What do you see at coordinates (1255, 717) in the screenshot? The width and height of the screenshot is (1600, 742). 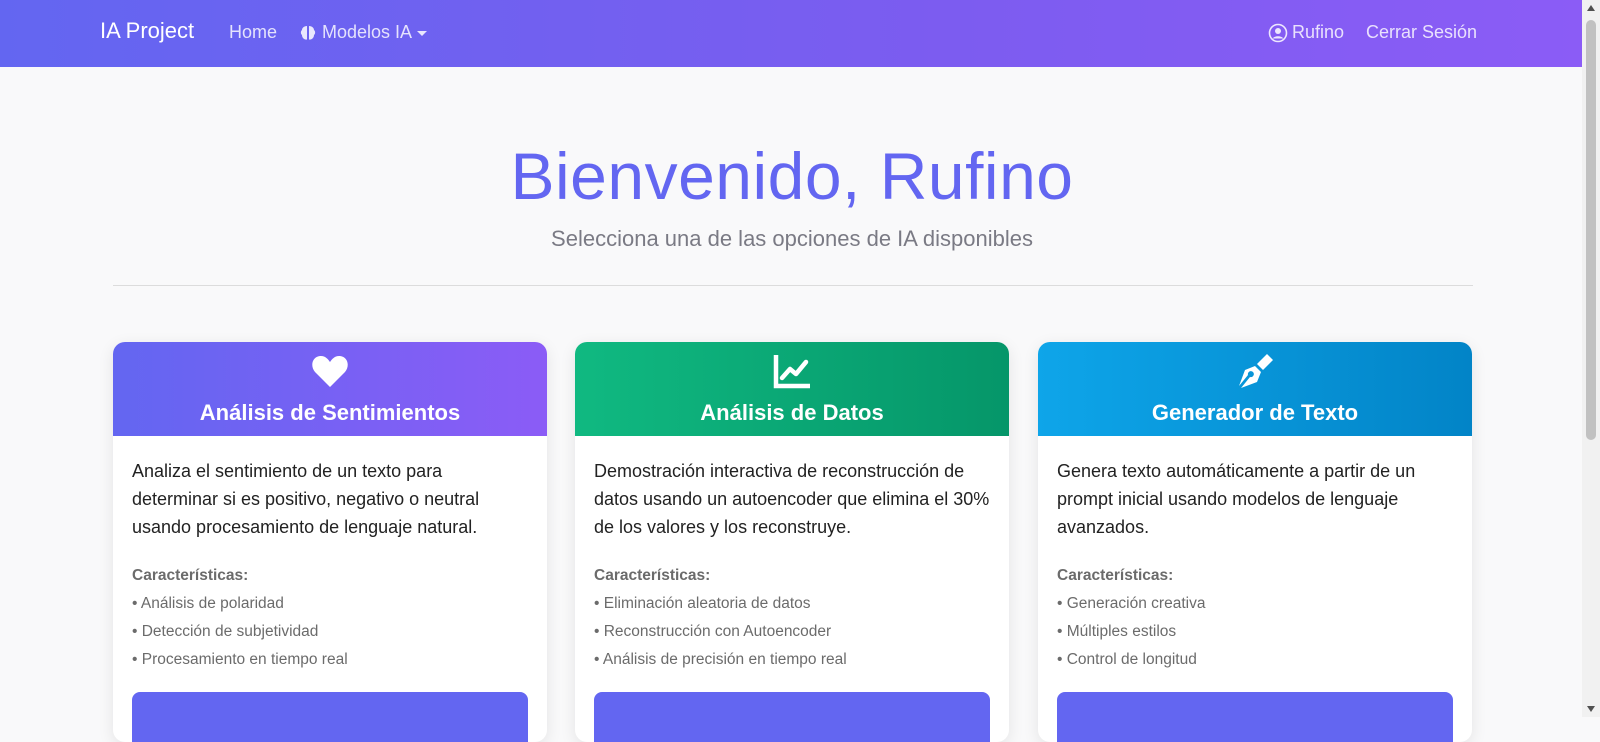 I see `open-text-generator-button` at bounding box center [1255, 717].